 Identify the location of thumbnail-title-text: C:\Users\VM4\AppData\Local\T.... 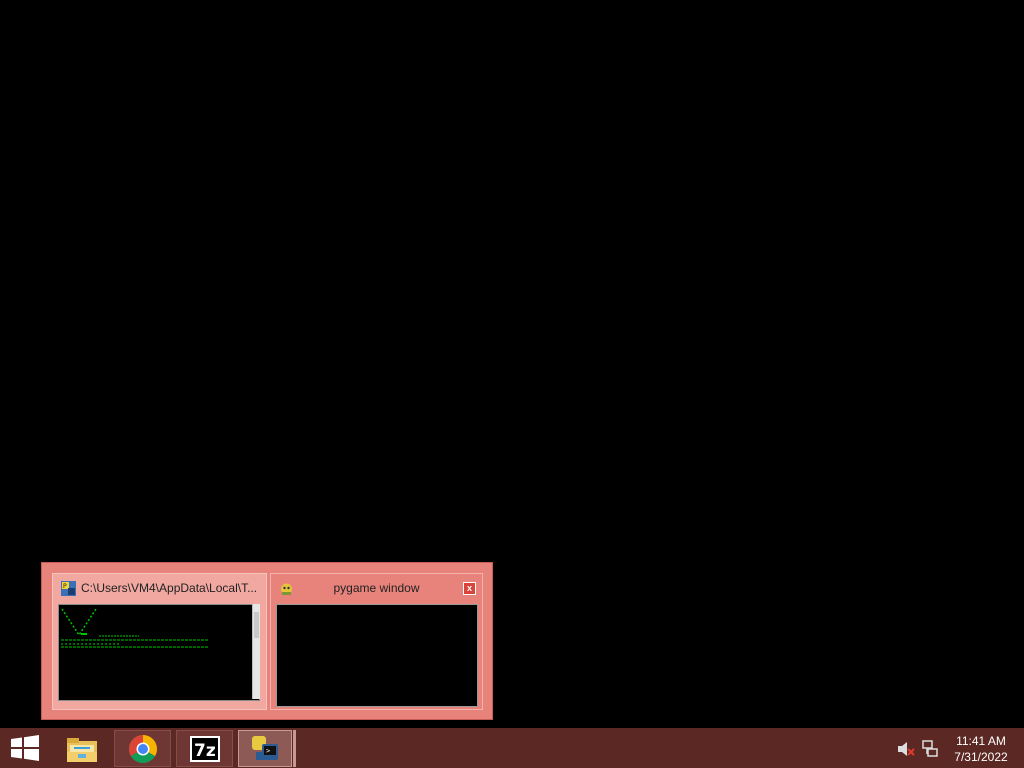
(169, 588).